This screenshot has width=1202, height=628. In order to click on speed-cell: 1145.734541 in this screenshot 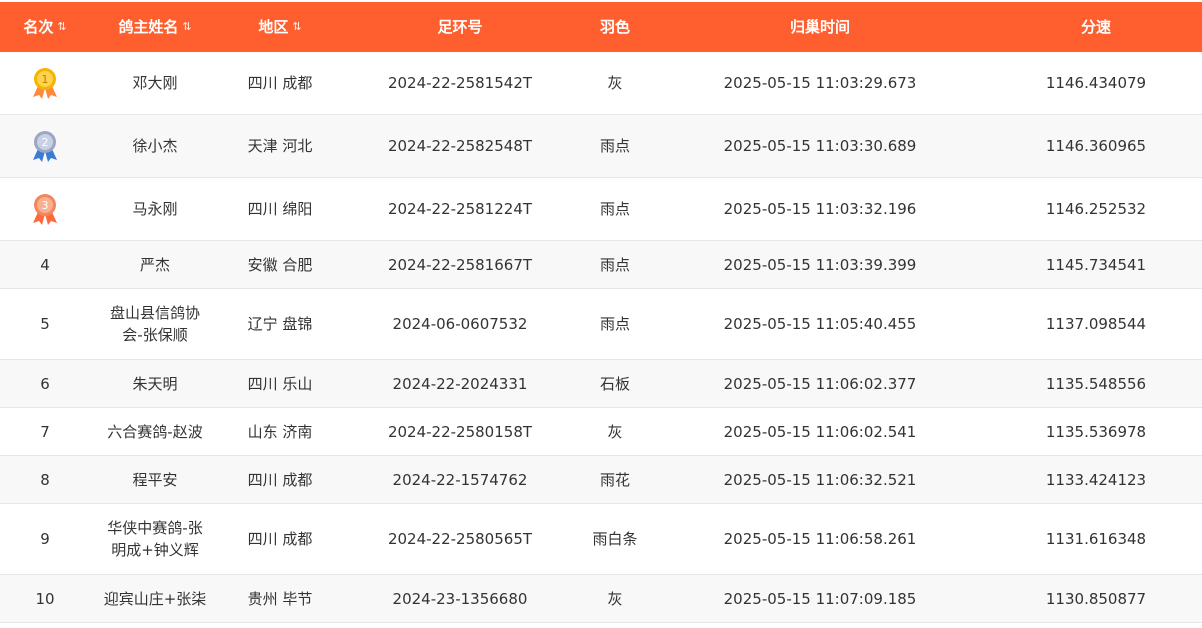, I will do `click(1096, 264)`.